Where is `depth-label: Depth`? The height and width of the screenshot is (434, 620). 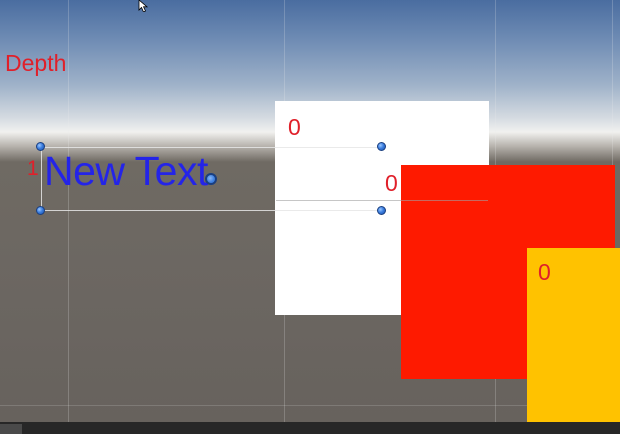
depth-label: Depth is located at coordinates (36, 63).